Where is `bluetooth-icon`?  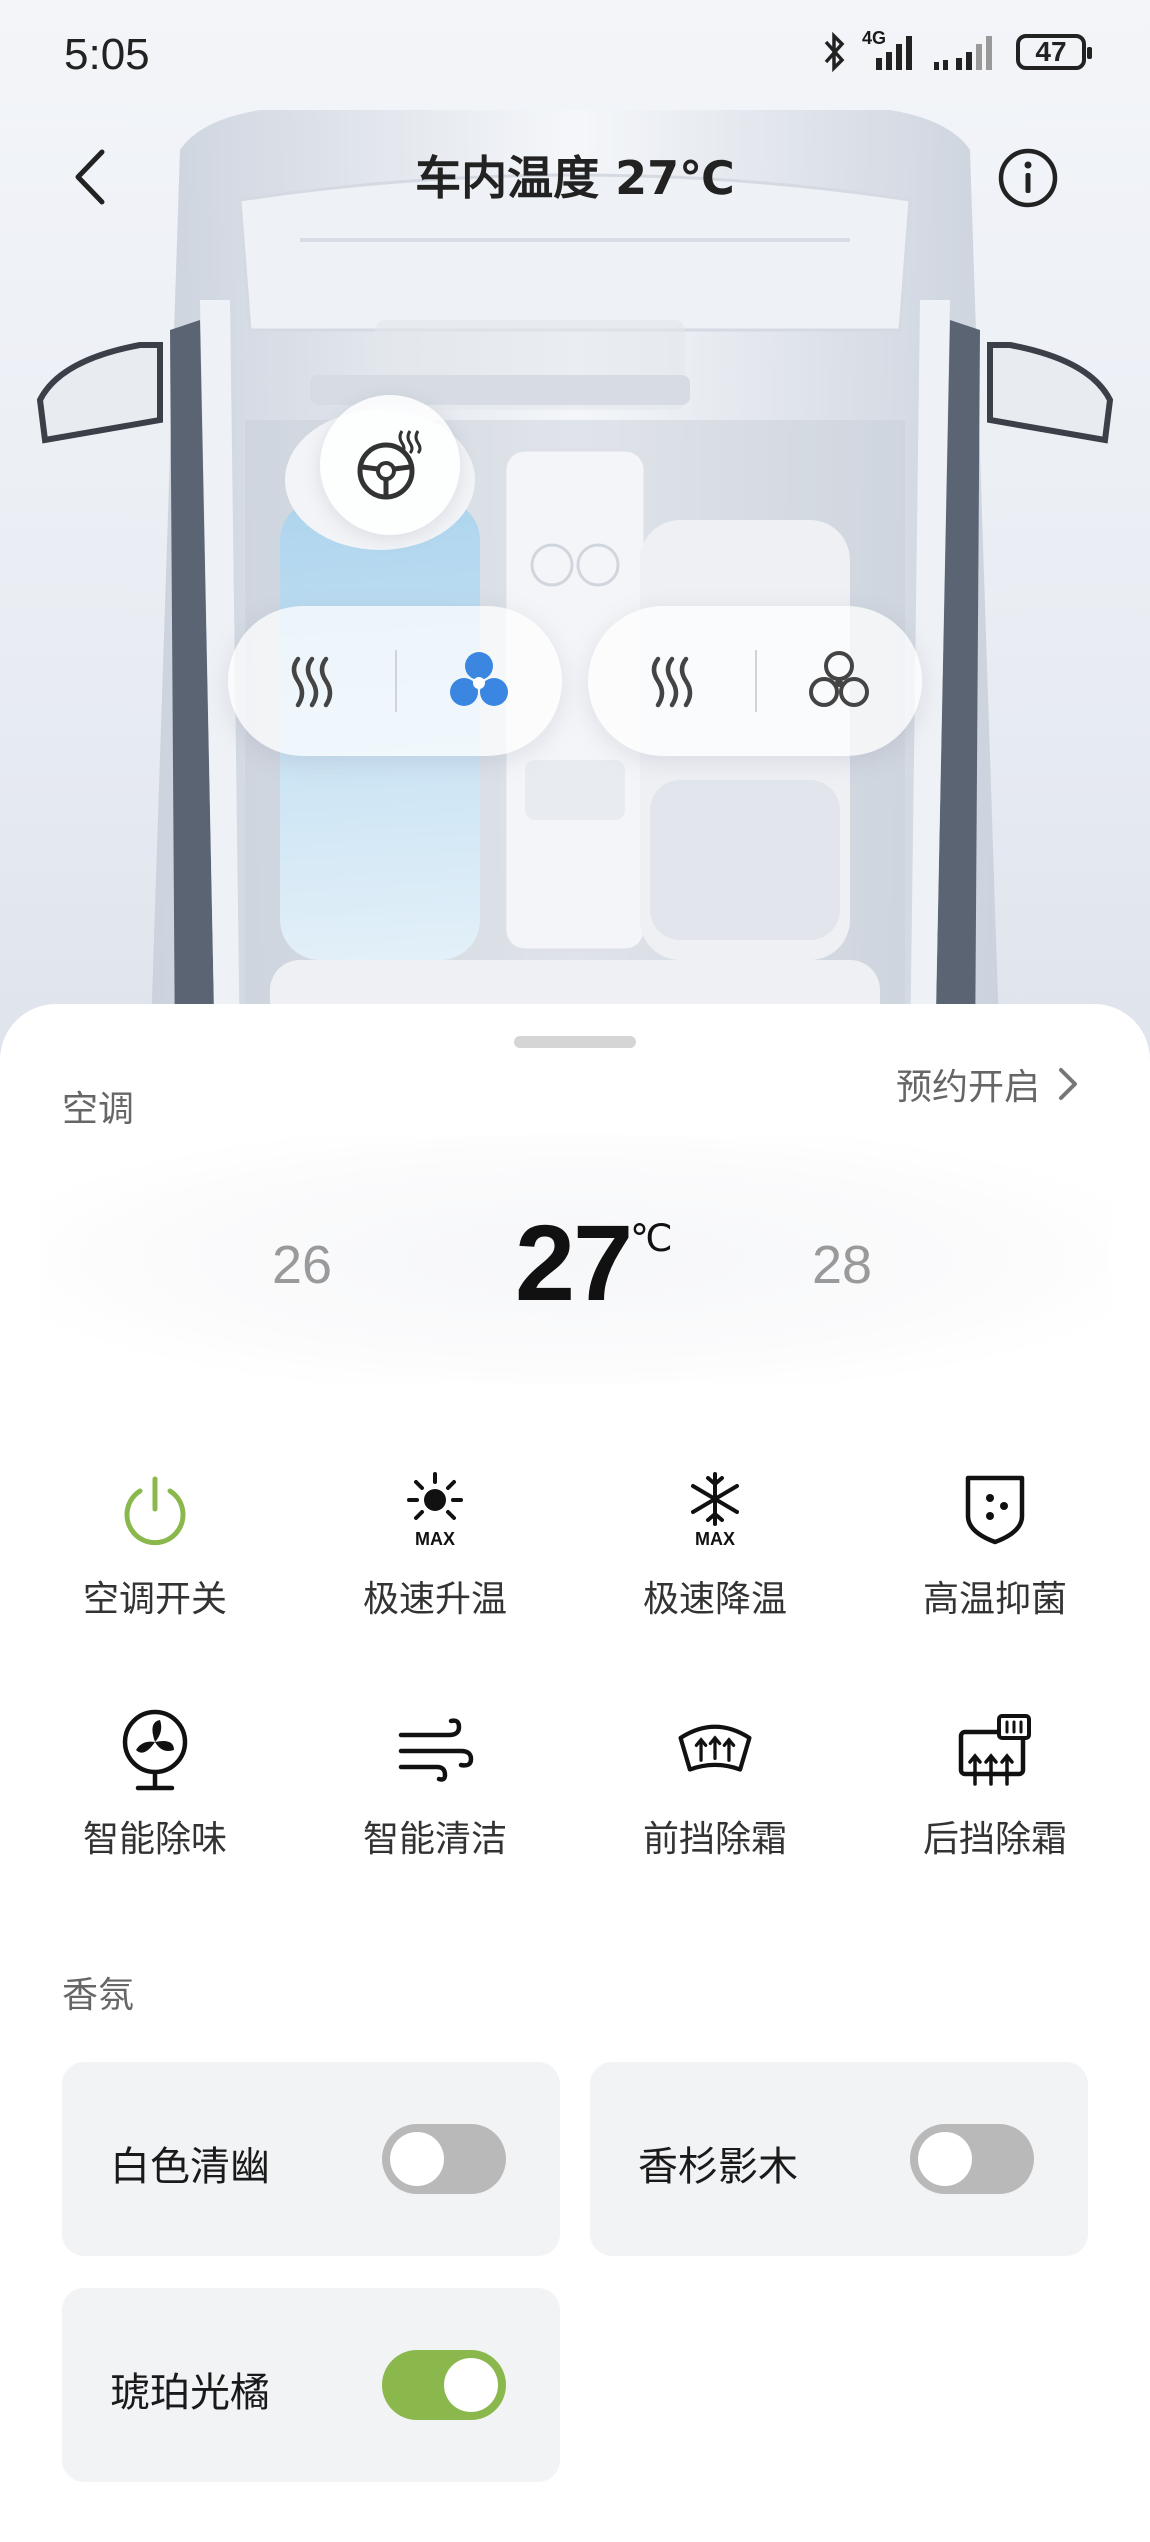 bluetooth-icon is located at coordinates (834, 52).